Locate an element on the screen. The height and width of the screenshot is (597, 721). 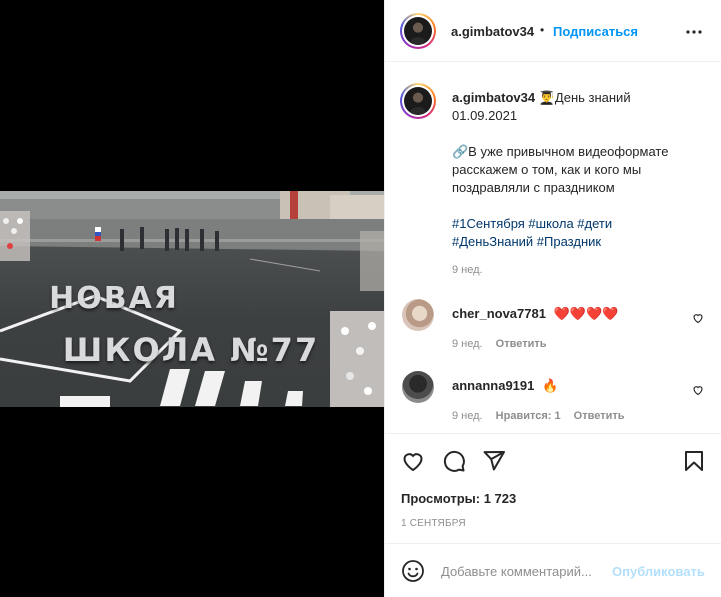
add-comment-bar: Опубликовать is located at coordinates (553, 570).